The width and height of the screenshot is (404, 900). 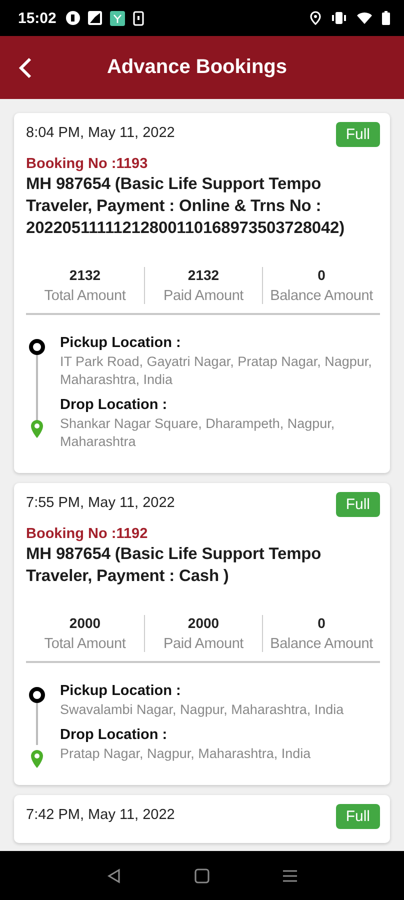 What do you see at coordinates (114, 876) in the screenshot?
I see `triangle-icon` at bounding box center [114, 876].